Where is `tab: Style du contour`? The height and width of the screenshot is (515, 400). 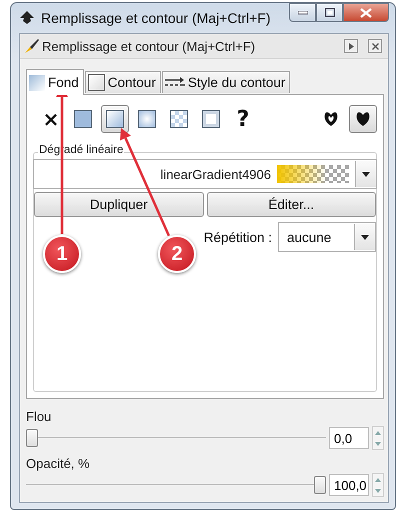
tab: Style du contour is located at coordinates (226, 82).